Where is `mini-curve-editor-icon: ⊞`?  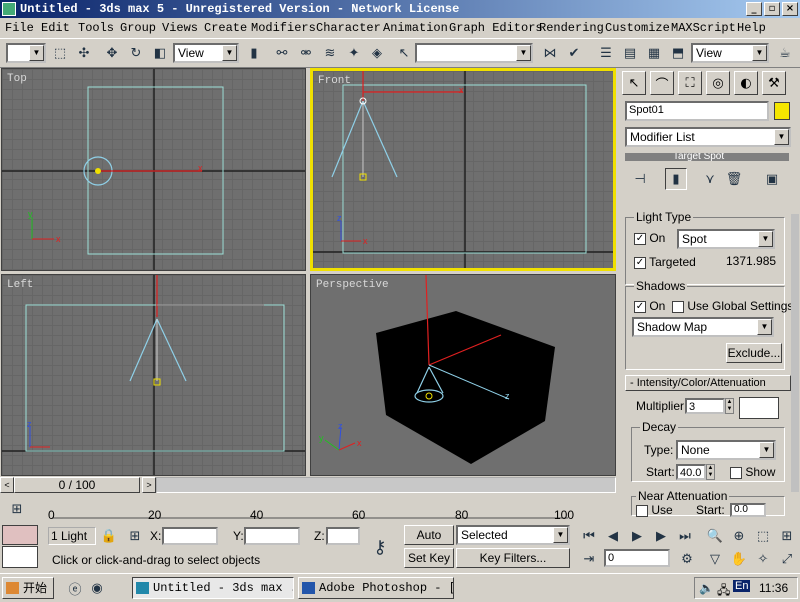 mini-curve-editor-icon: ⊞ is located at coordinates (17, 509).